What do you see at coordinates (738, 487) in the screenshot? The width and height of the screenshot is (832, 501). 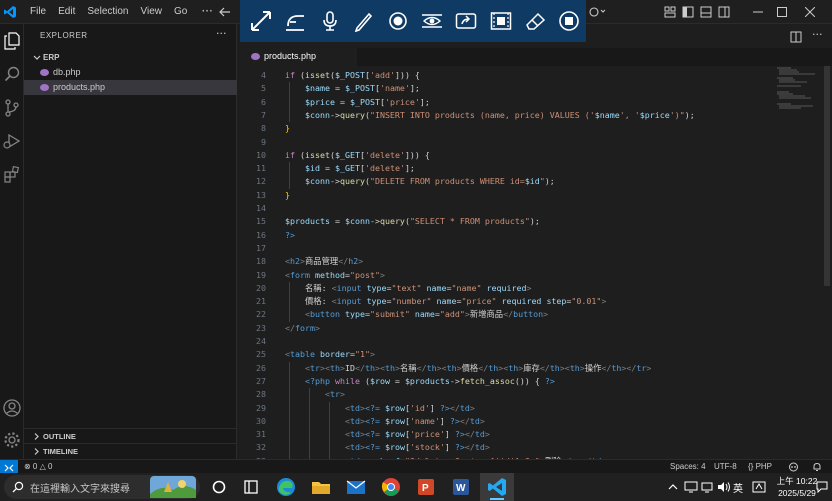 I see `ime-indicator: 英` at bounding box center [738, 487].